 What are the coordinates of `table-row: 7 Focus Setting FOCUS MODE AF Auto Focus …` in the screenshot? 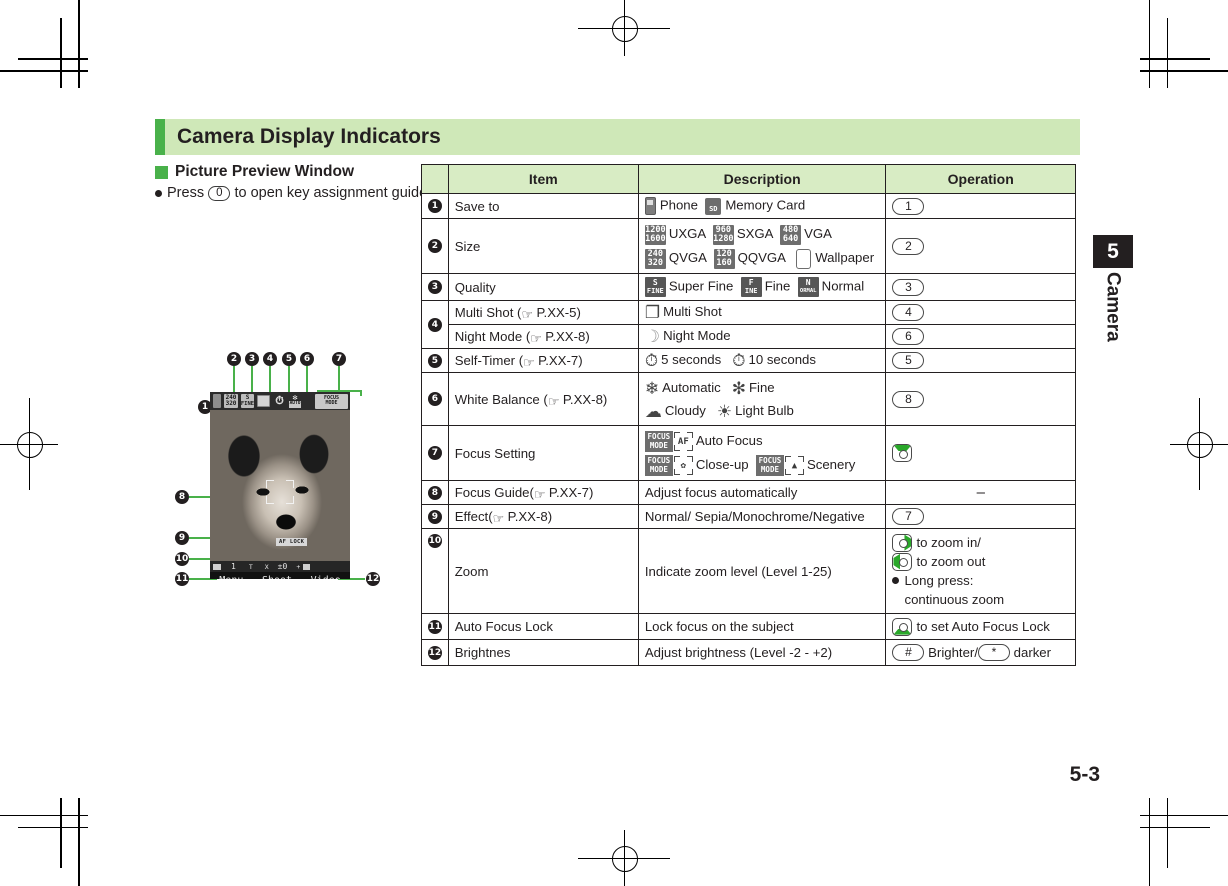 It's located at (748, 453).